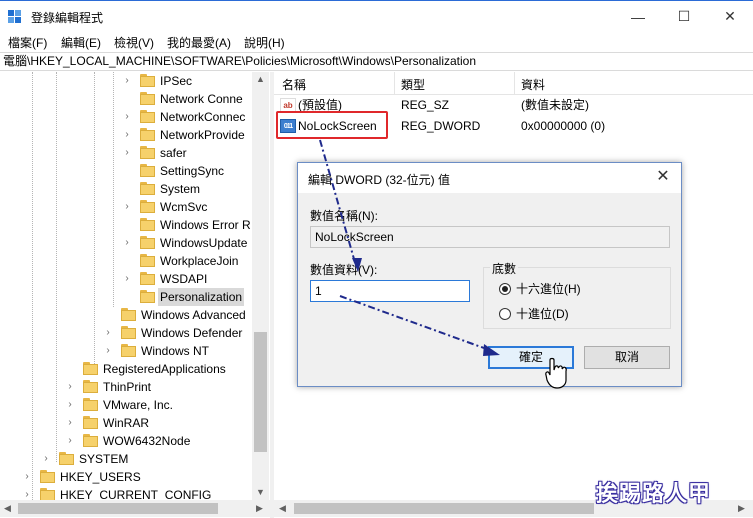 This screenshot has width=753, height=518. Describe the element at coordinates (180, 189) in the screenshot. I see `tree-item-label: System` at that location.